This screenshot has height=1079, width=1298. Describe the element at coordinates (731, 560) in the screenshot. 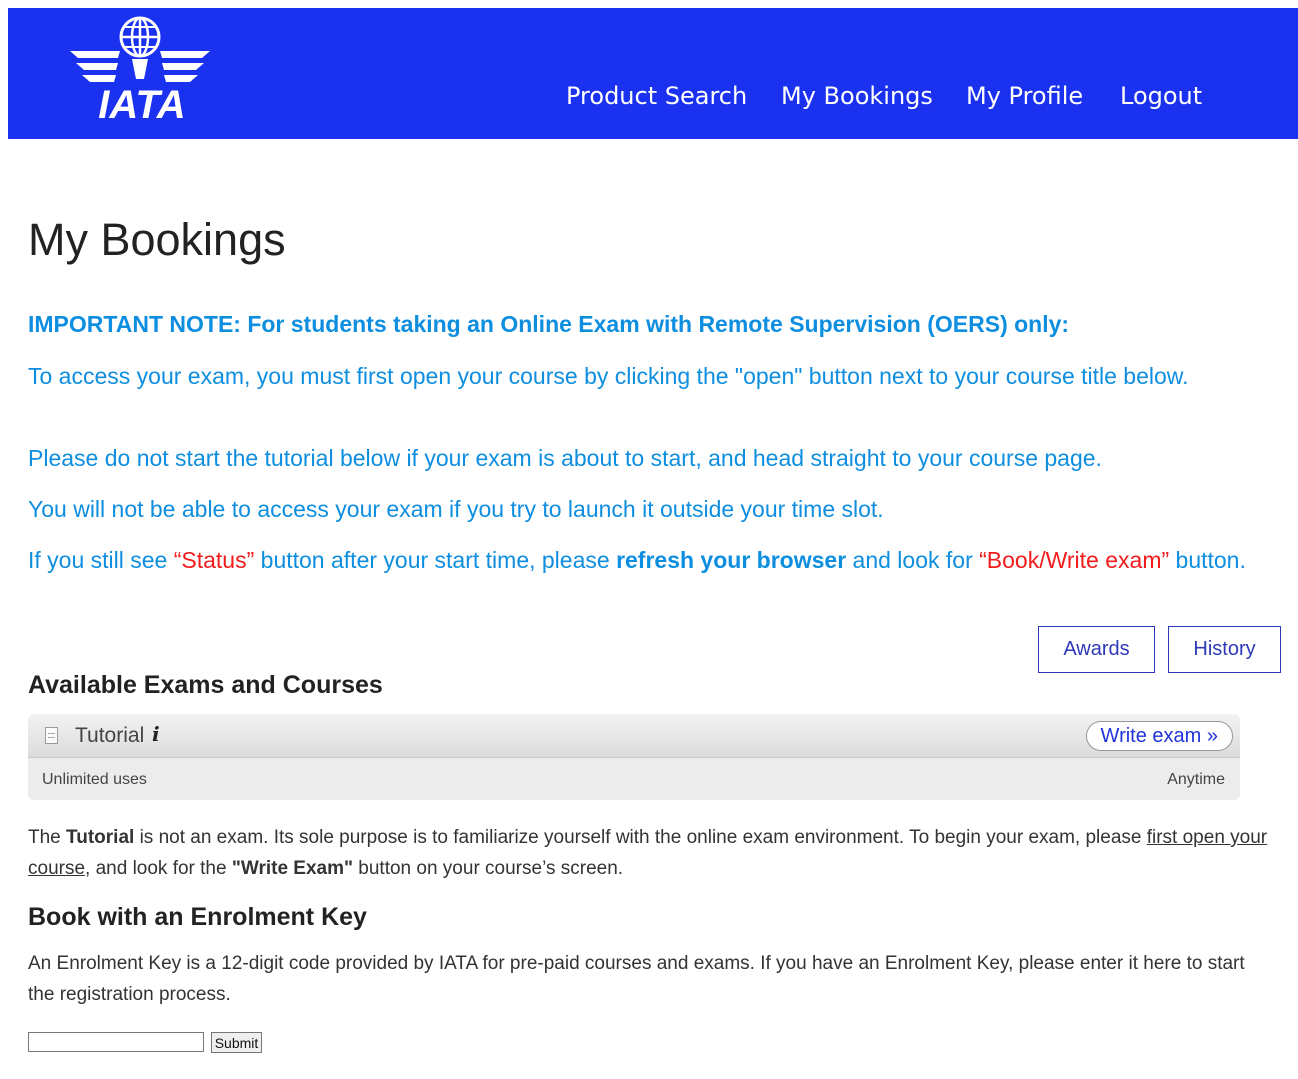

I see `refresh-highlight: refresh your browser` at that location.